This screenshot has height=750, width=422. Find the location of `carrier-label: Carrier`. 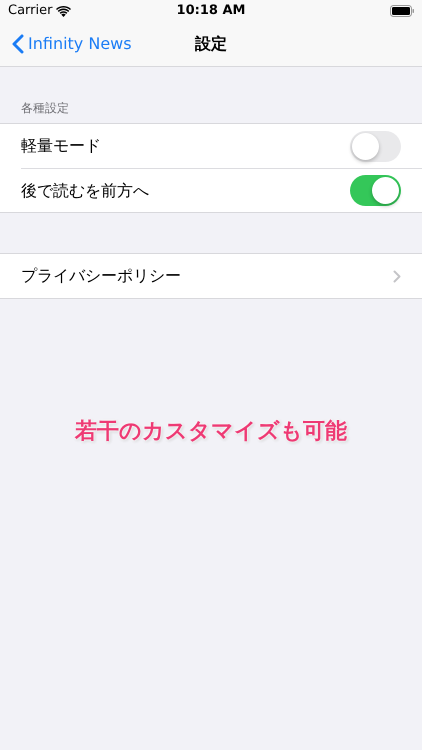

carrier-label: Carrier is located at coordinates (30, 11).